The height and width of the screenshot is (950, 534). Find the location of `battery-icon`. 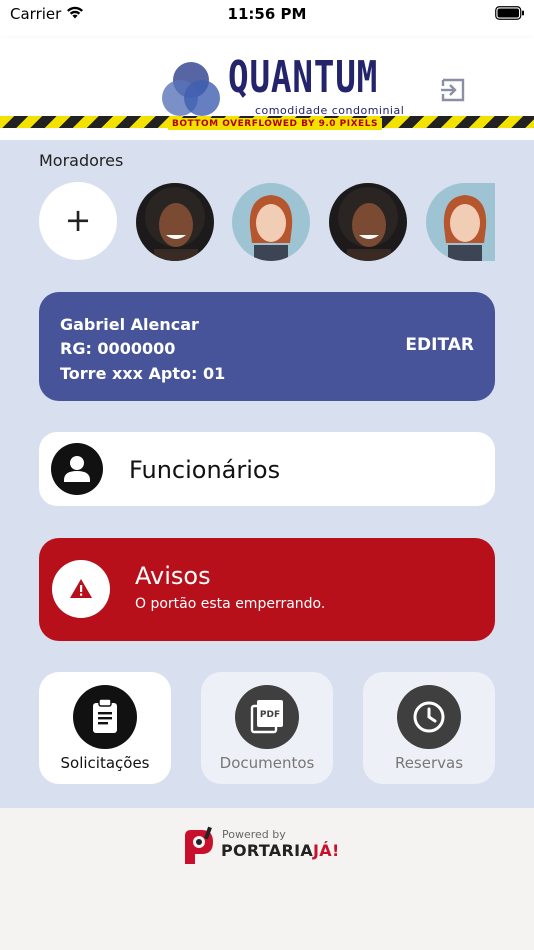

battery-icon is located at coordinates (509, 13).